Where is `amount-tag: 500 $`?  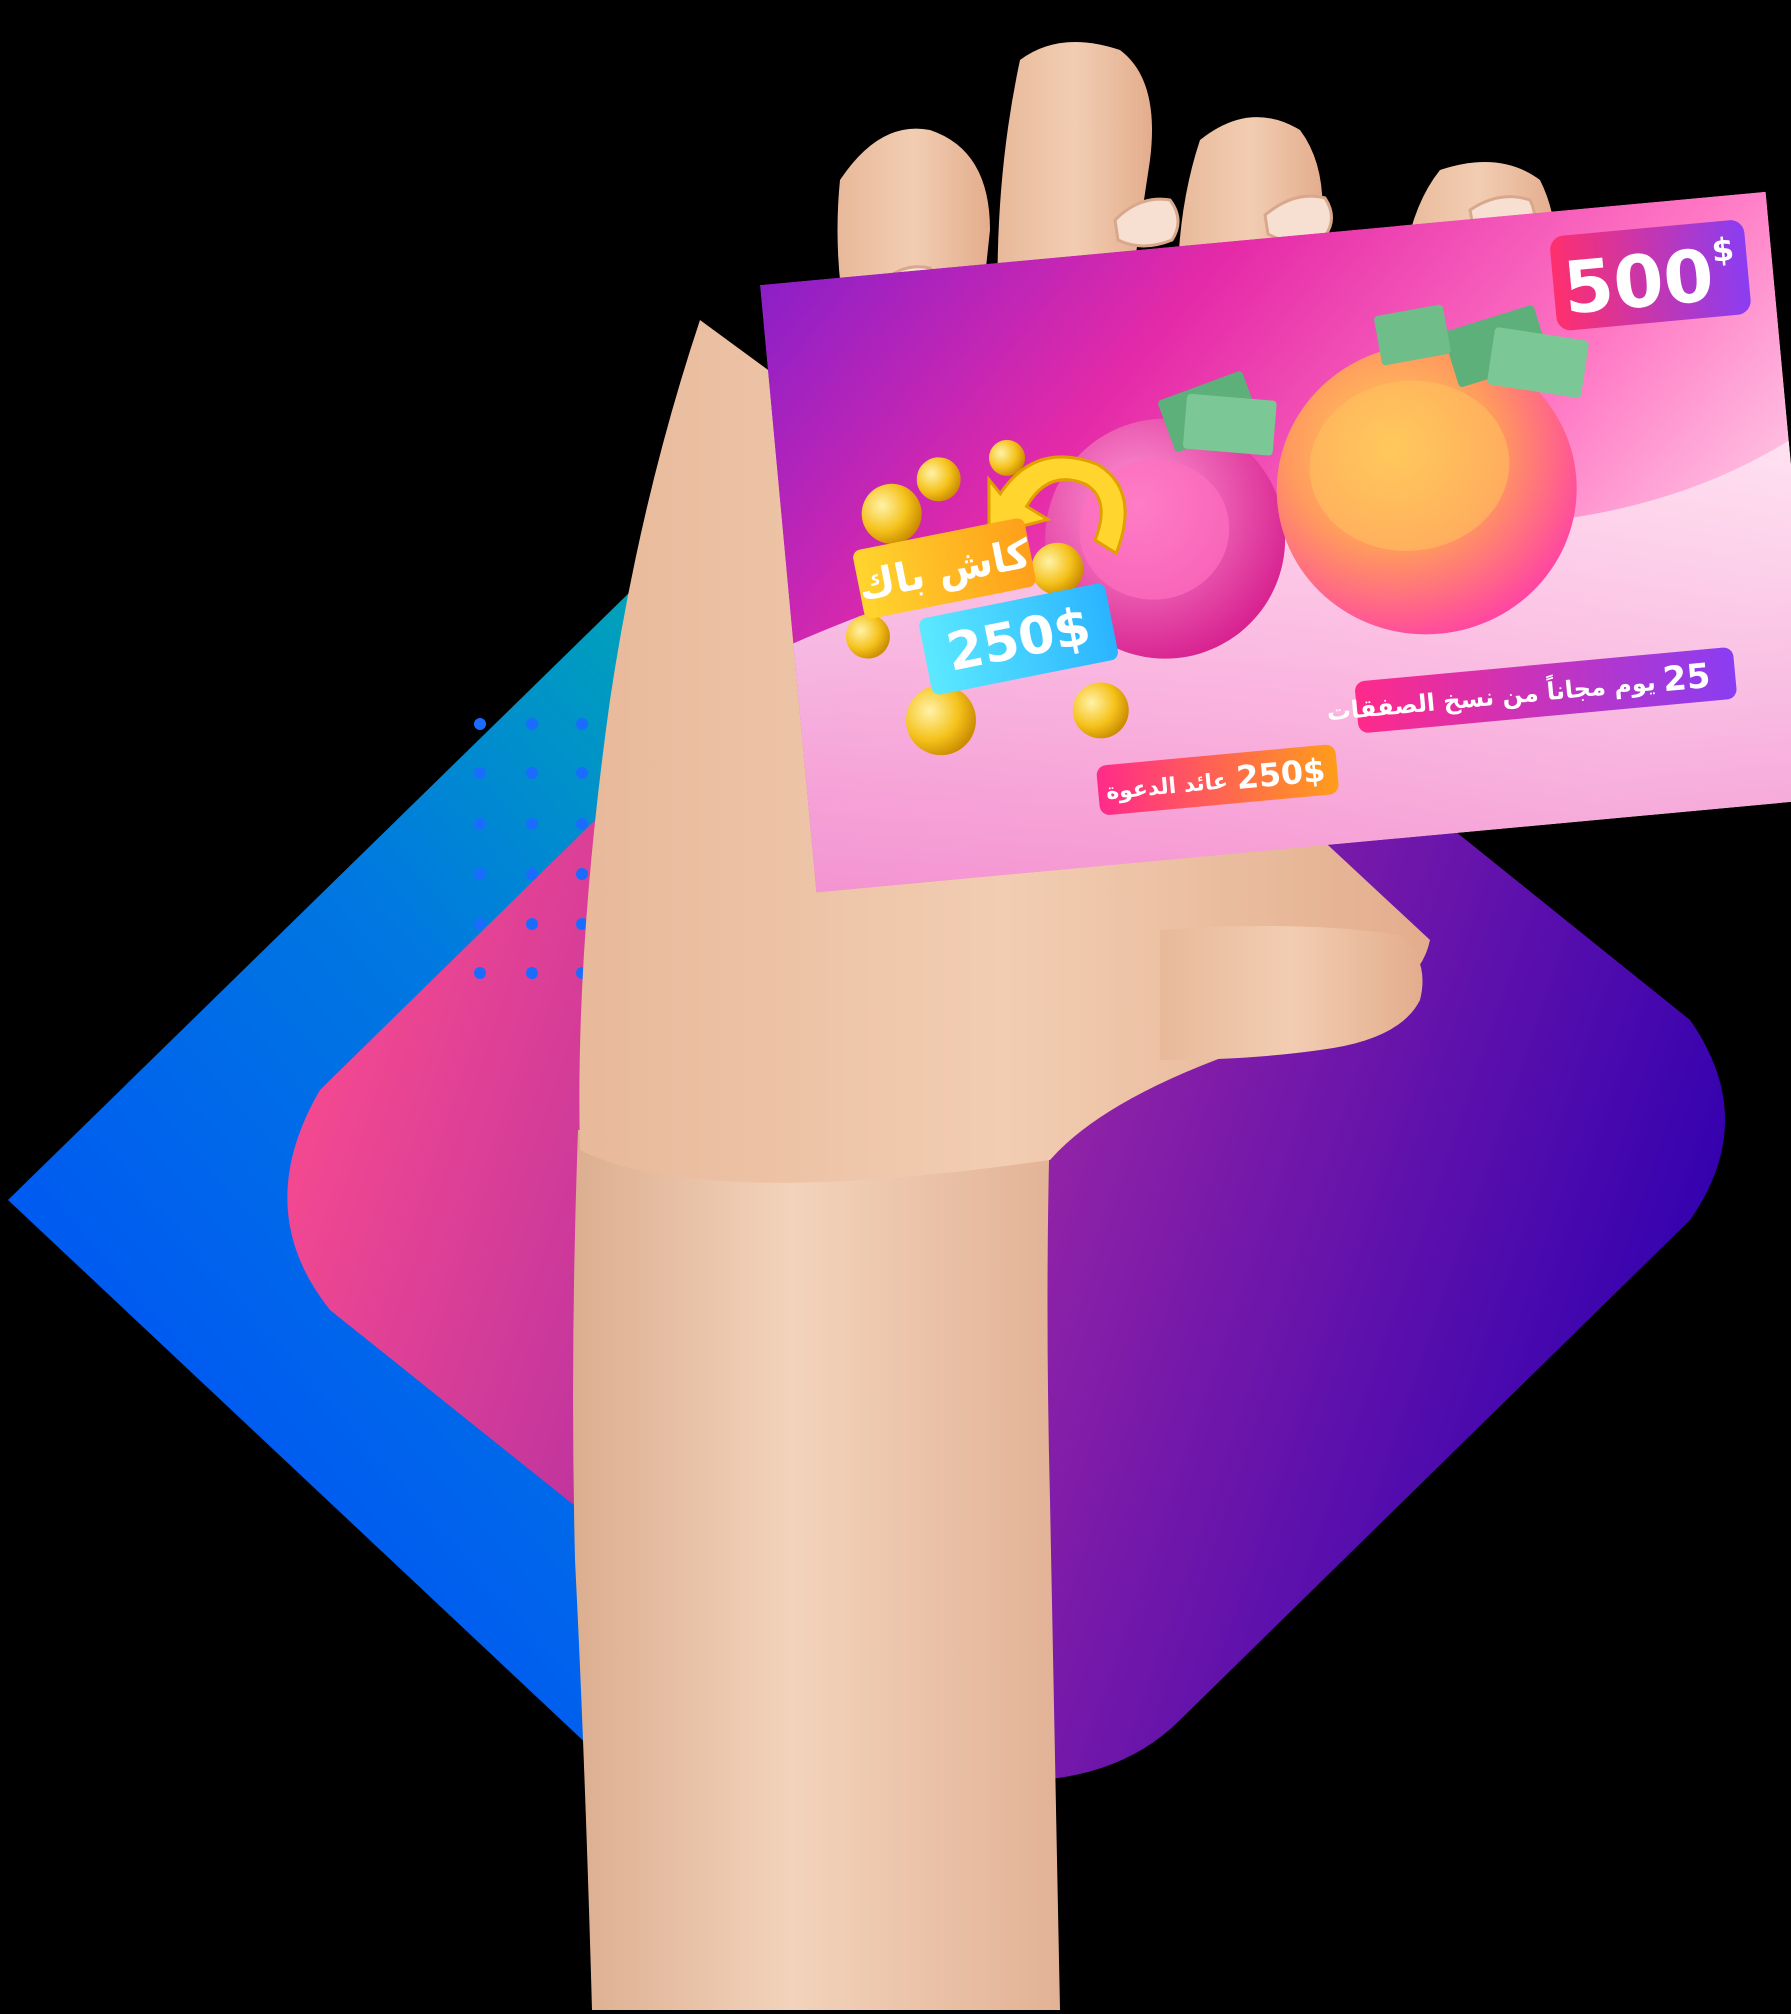 amount-tag: 500 $ is located at coordinates (1650, 275).